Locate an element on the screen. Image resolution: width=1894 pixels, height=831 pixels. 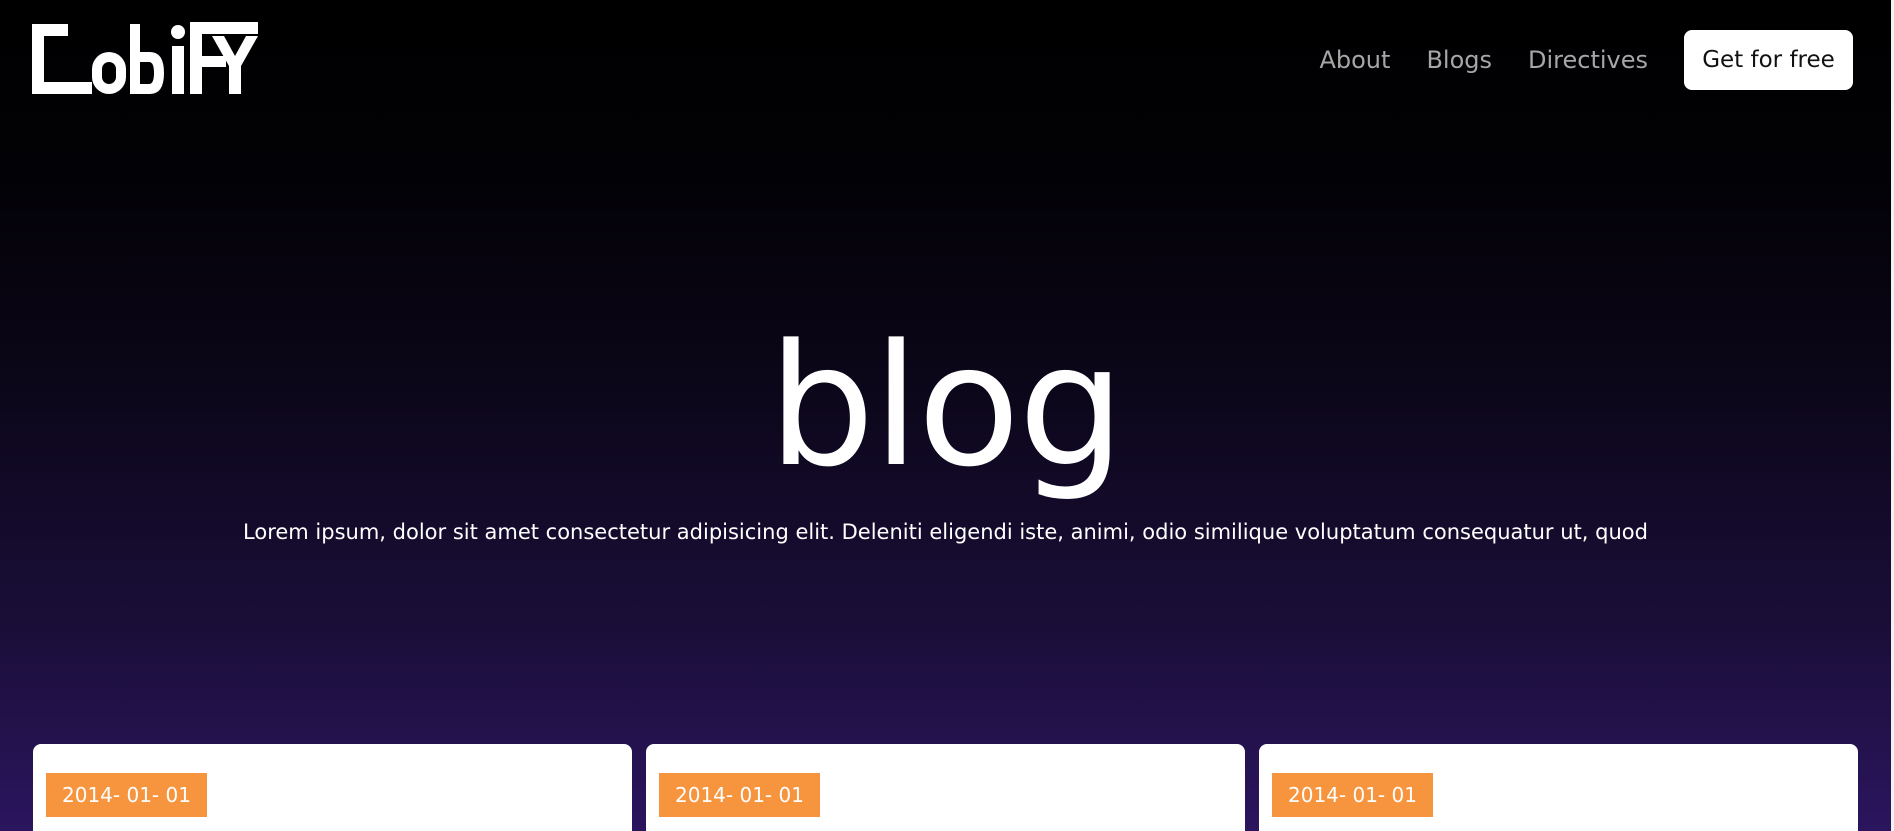
nav-link-blogs: Blogs is located at coordinates (1459, 60).